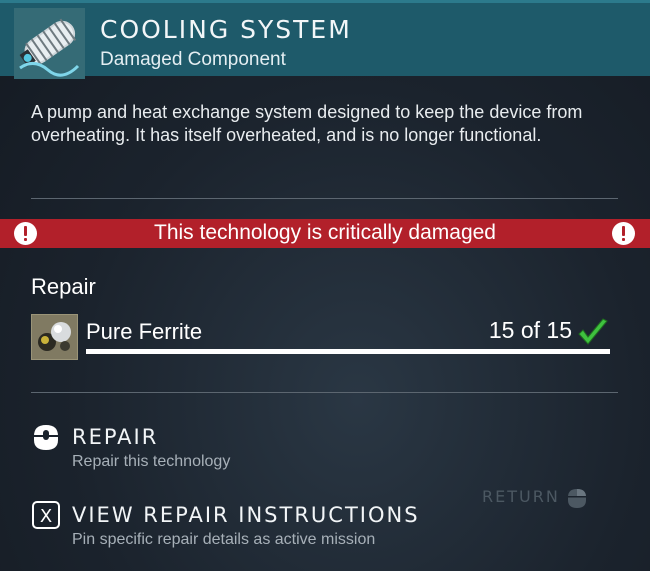  Describe the element at coordinates (246, 515) in the screenshot. I see `view-repair-instructions-label: VIEW REPAIR INSTRUCTIONS` at that location.